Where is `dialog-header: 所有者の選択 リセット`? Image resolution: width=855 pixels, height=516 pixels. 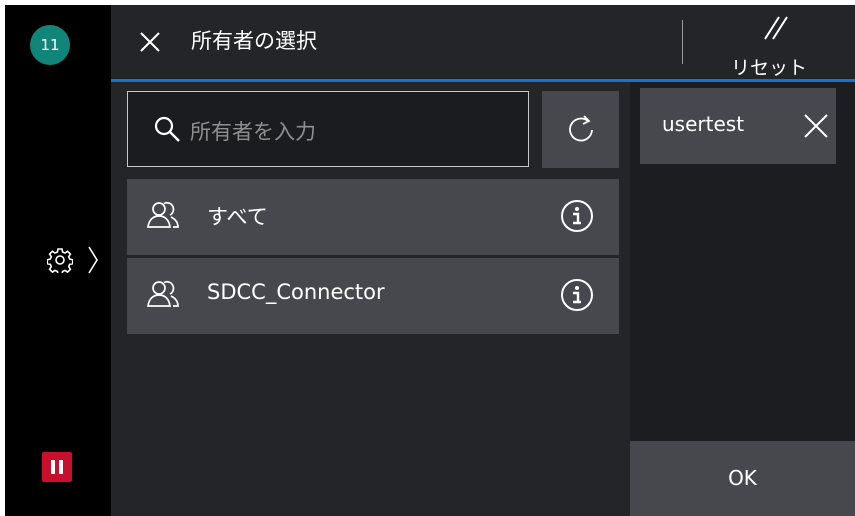 dialog-header: 所有者の選択 リセット is located at coordinates (483, 42).